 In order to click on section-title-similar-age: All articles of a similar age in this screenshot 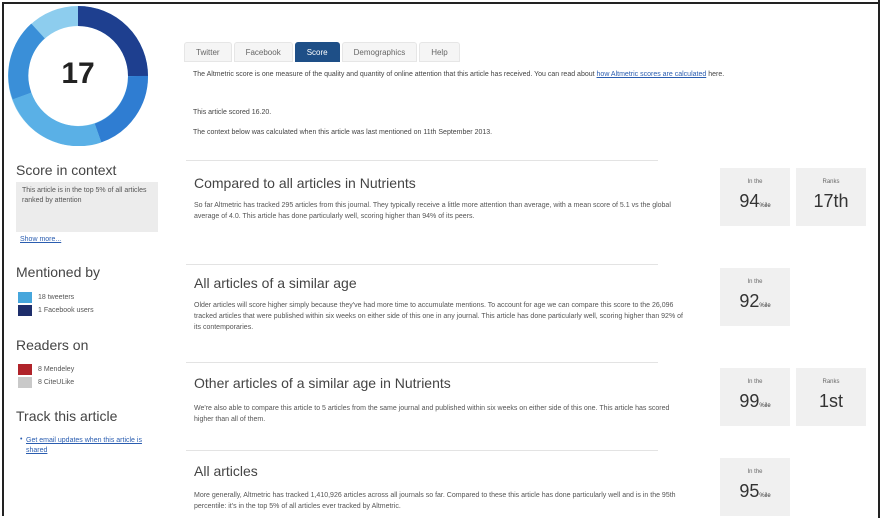, I will do `click(275, 283)`.